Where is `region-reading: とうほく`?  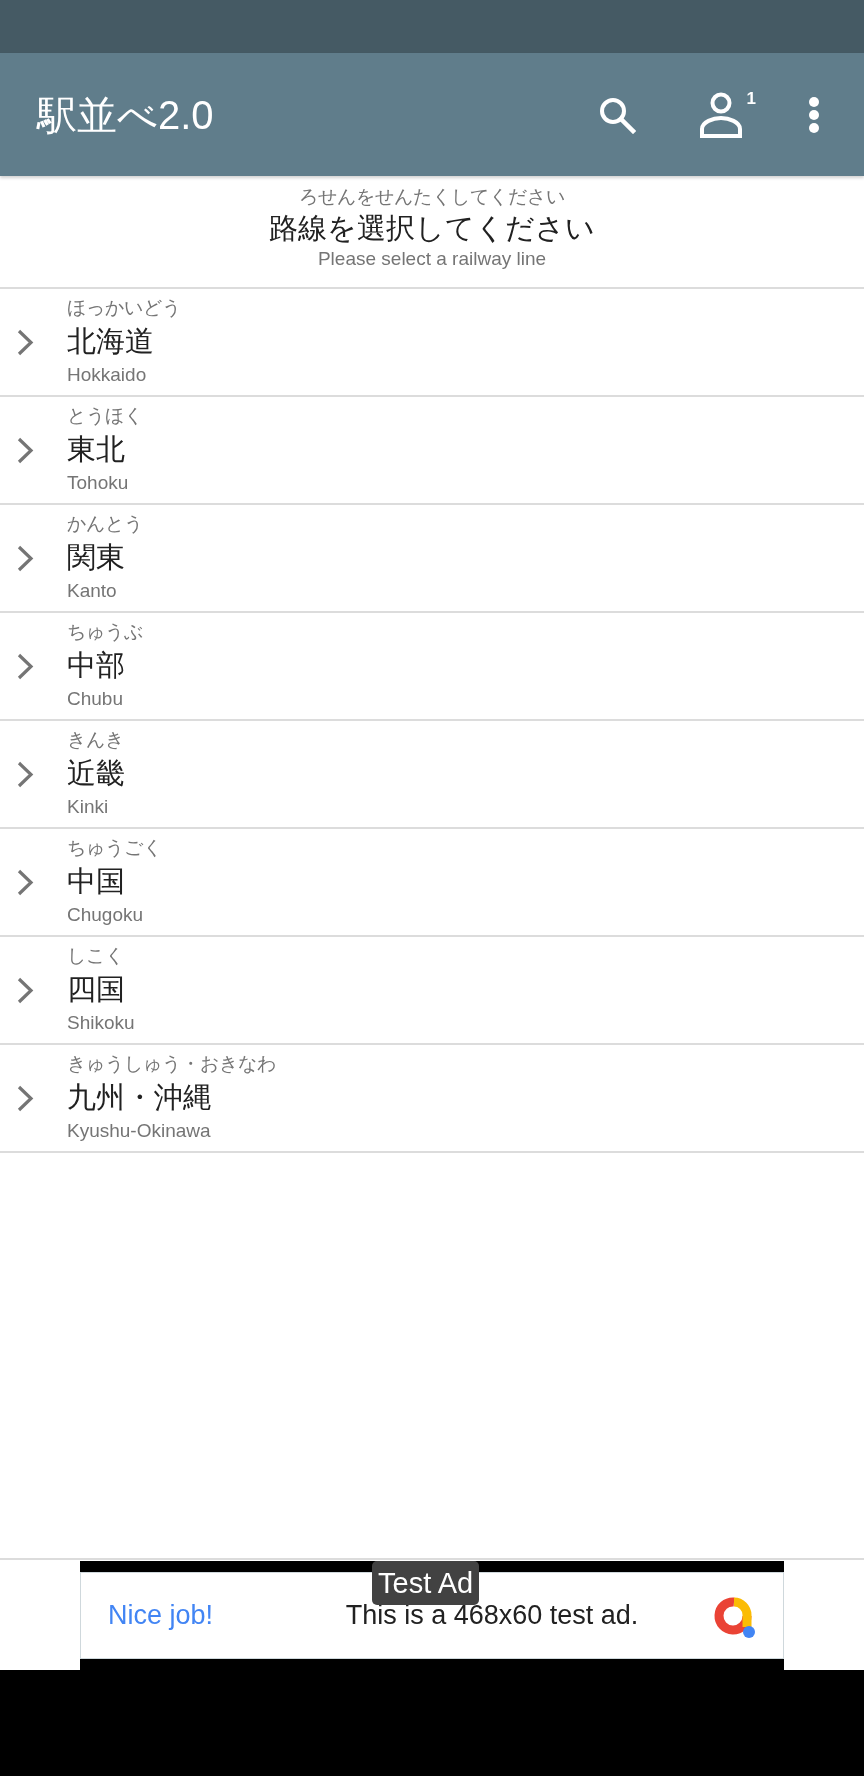 region-reading: とうほく is located at coordinates (105, 416).